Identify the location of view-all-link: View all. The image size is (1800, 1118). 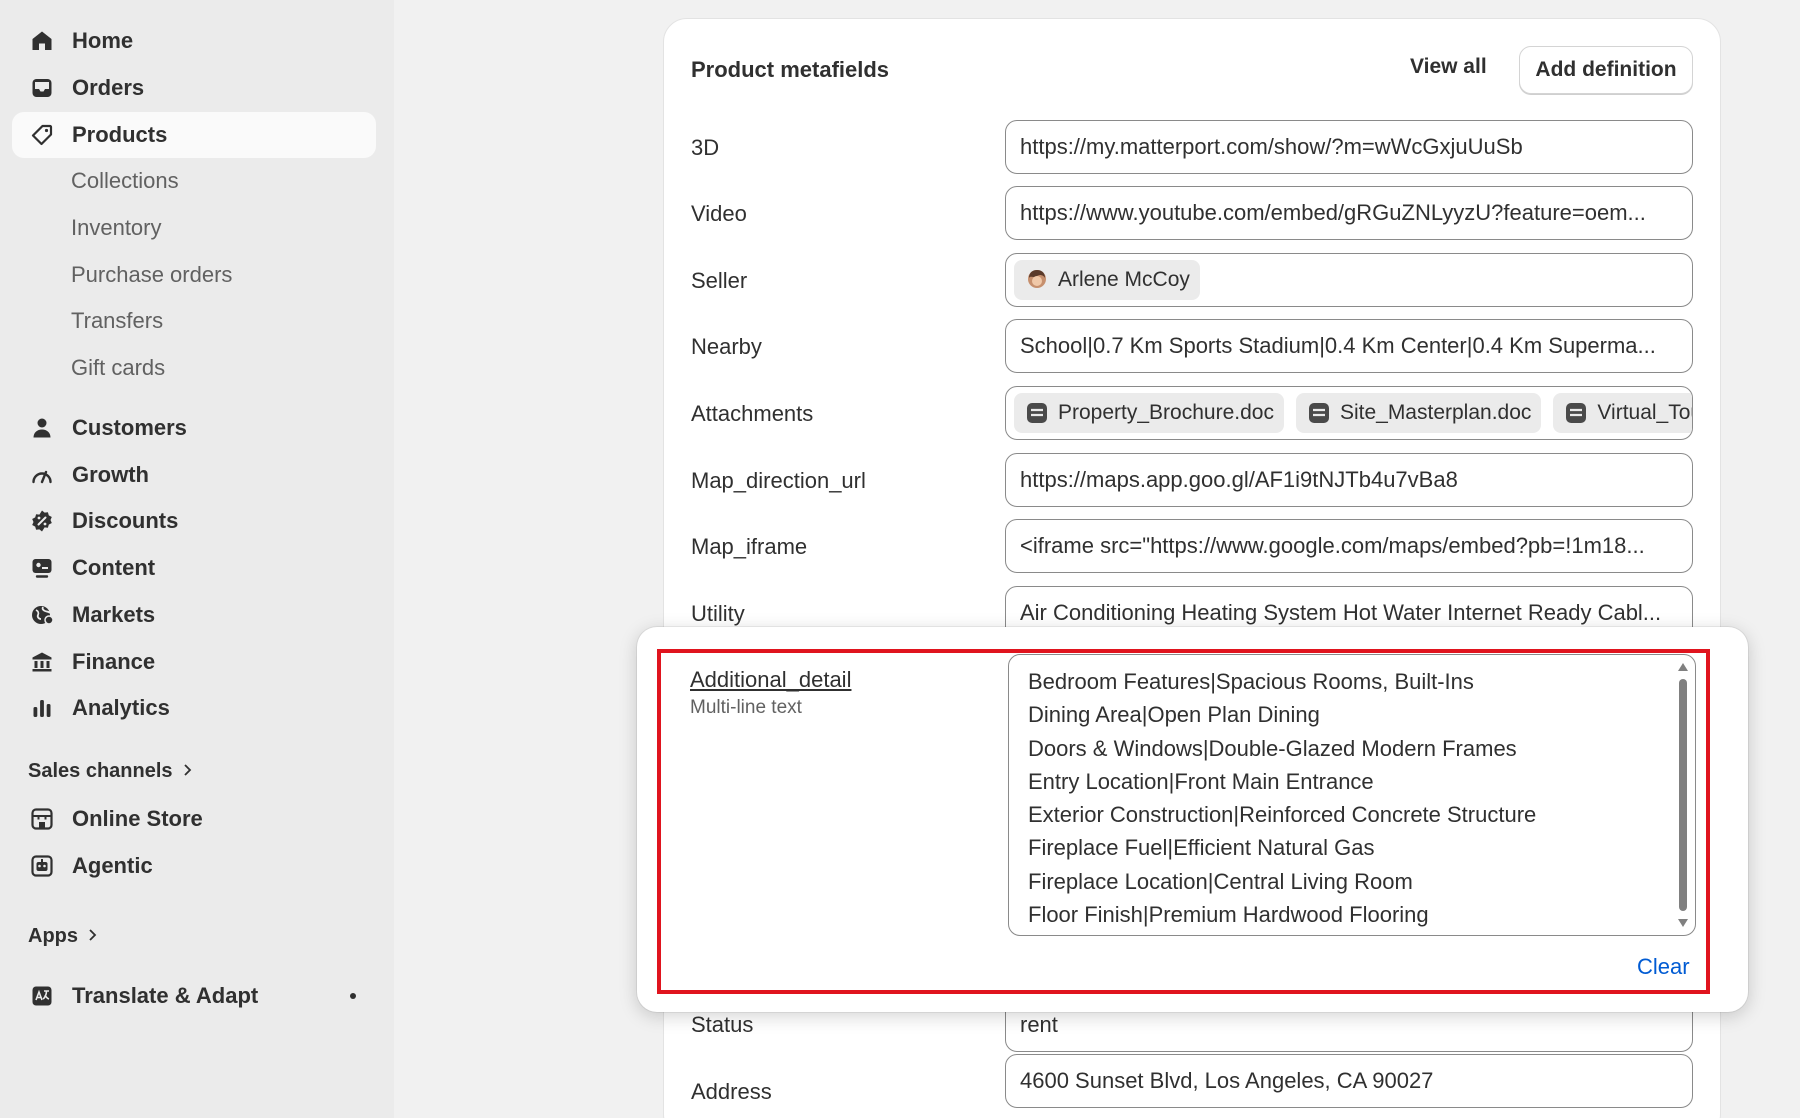
(1448, 67).